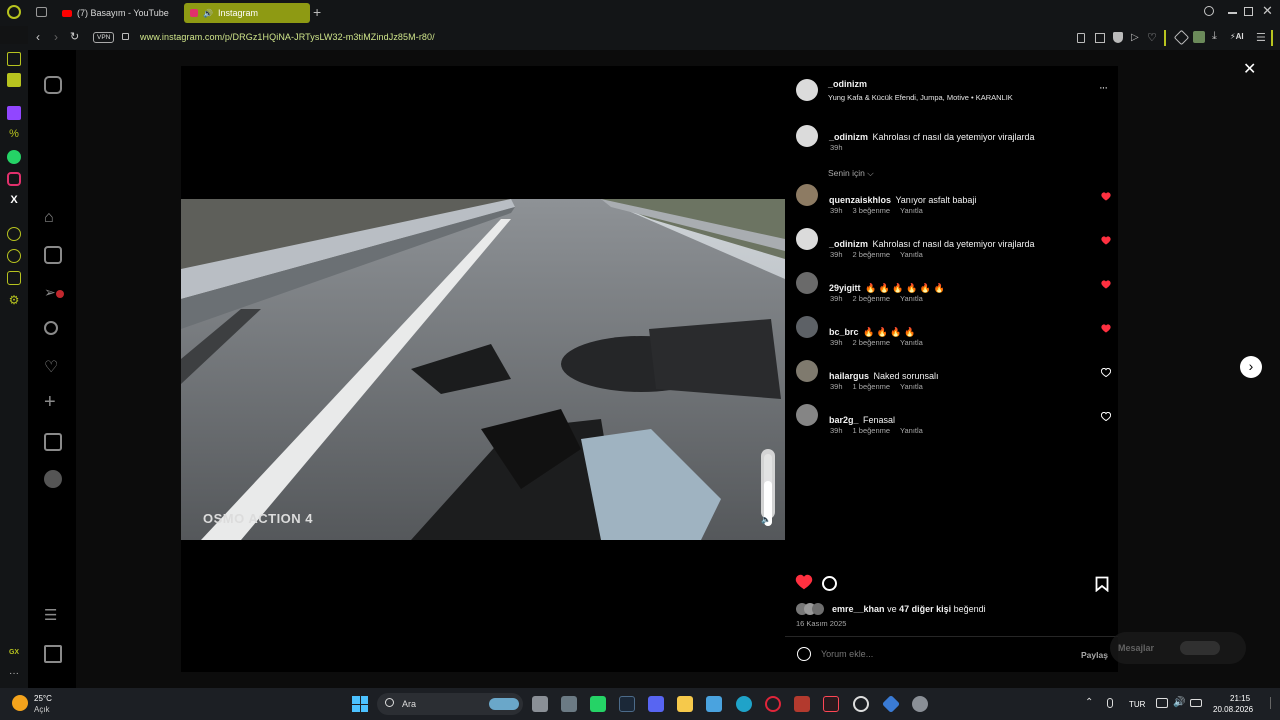 The height and width of the screenshot is (720, 1280). Describe the element at coordinates (317, 12) in the screenshot. I see `new-tab-button: +` at that location.